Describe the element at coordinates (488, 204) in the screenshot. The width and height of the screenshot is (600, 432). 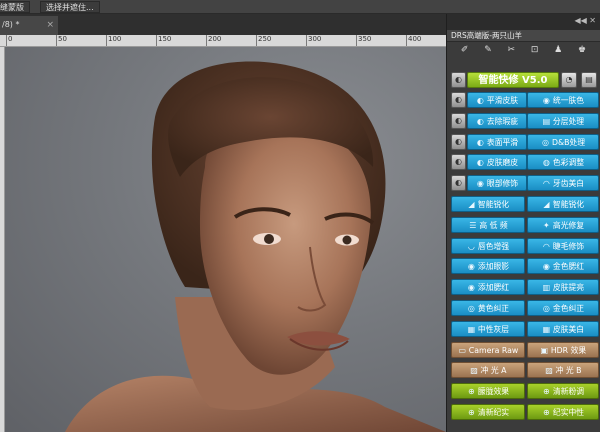
I see `left-action-button: ◢ 智能锐化` at that location.